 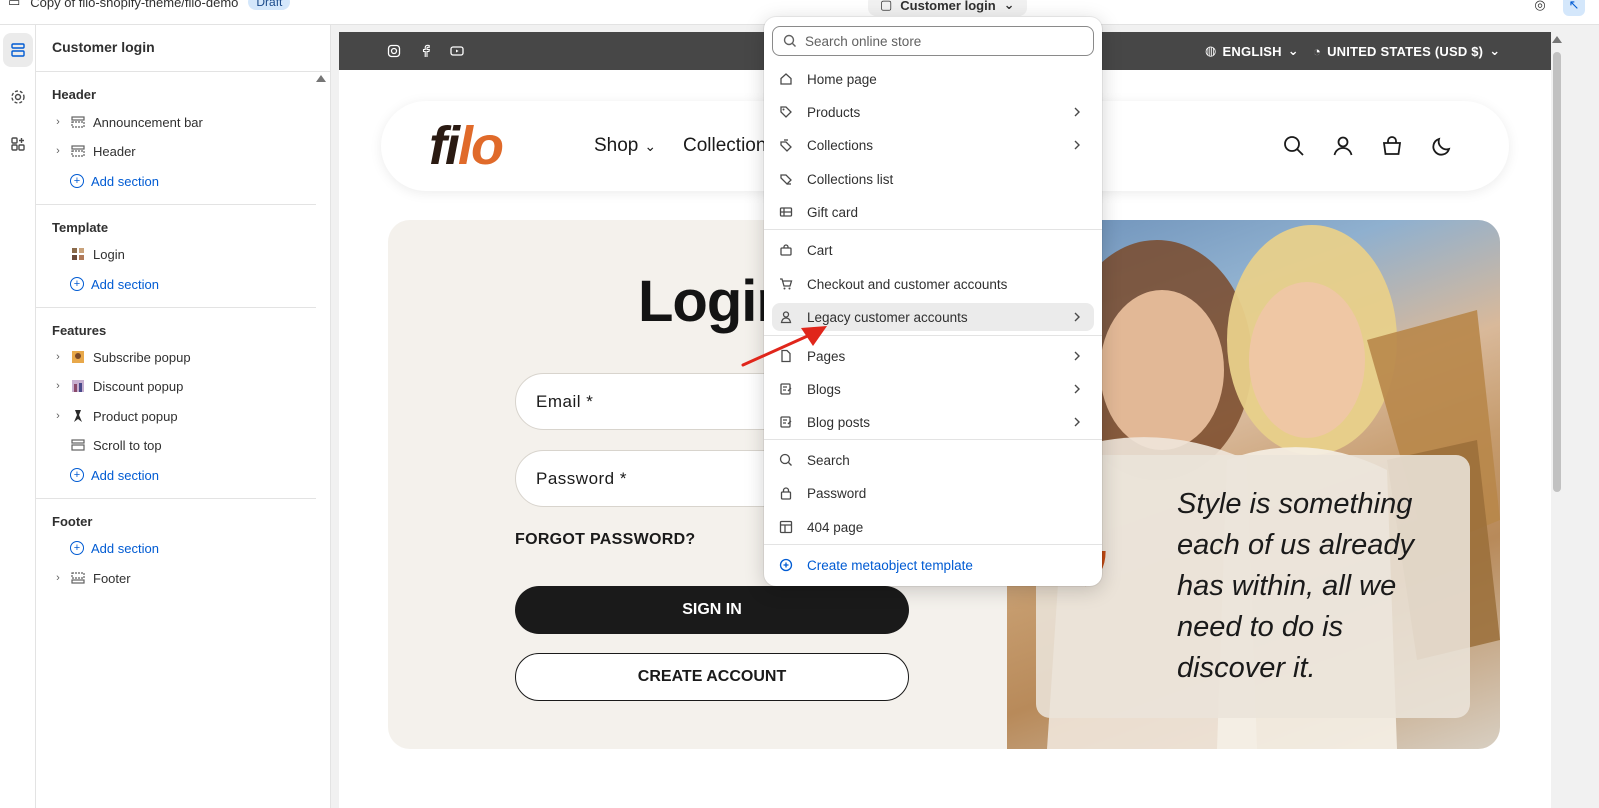 What do you see at coordinates (105, 284) in the screenshot?
I see `add-section-template: + Add section` at bounding box center [105, 284].